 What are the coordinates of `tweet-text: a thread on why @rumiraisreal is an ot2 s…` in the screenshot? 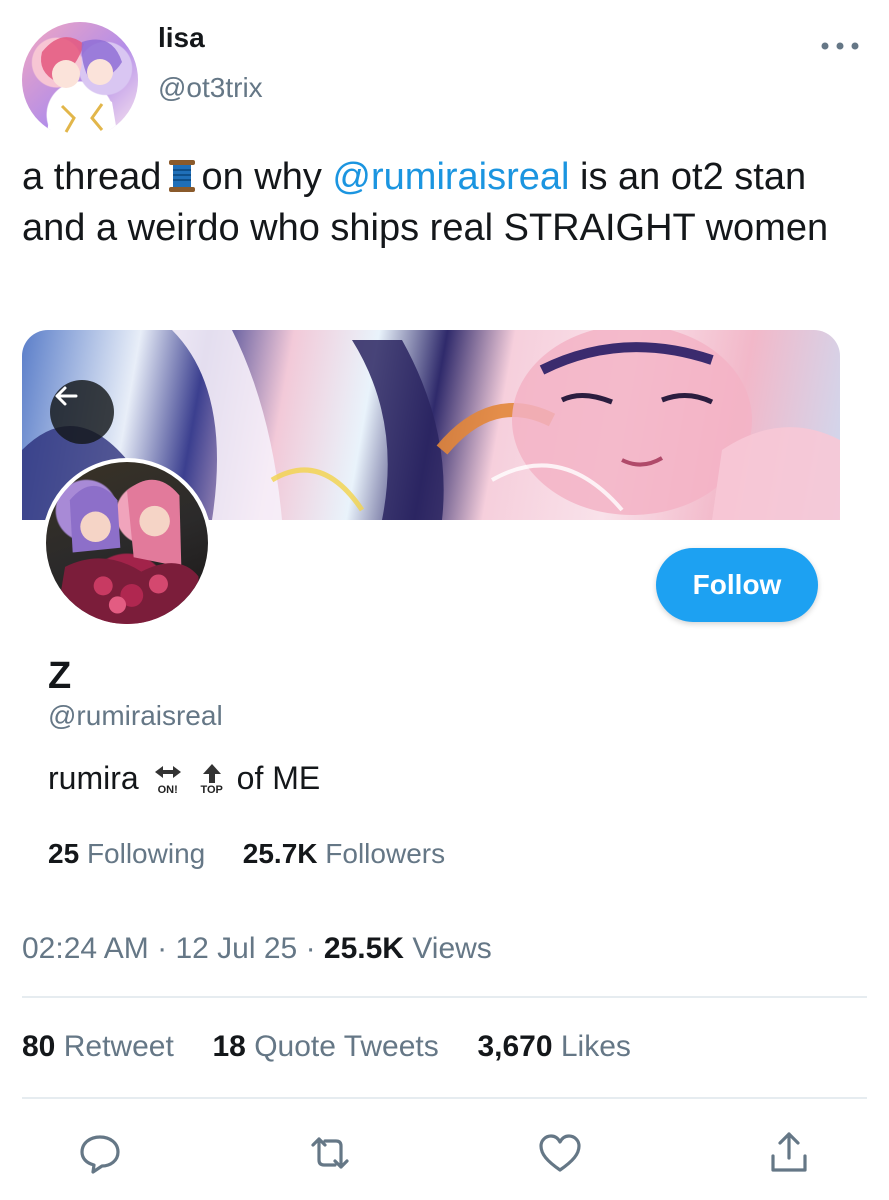 It's located at (447, 203).